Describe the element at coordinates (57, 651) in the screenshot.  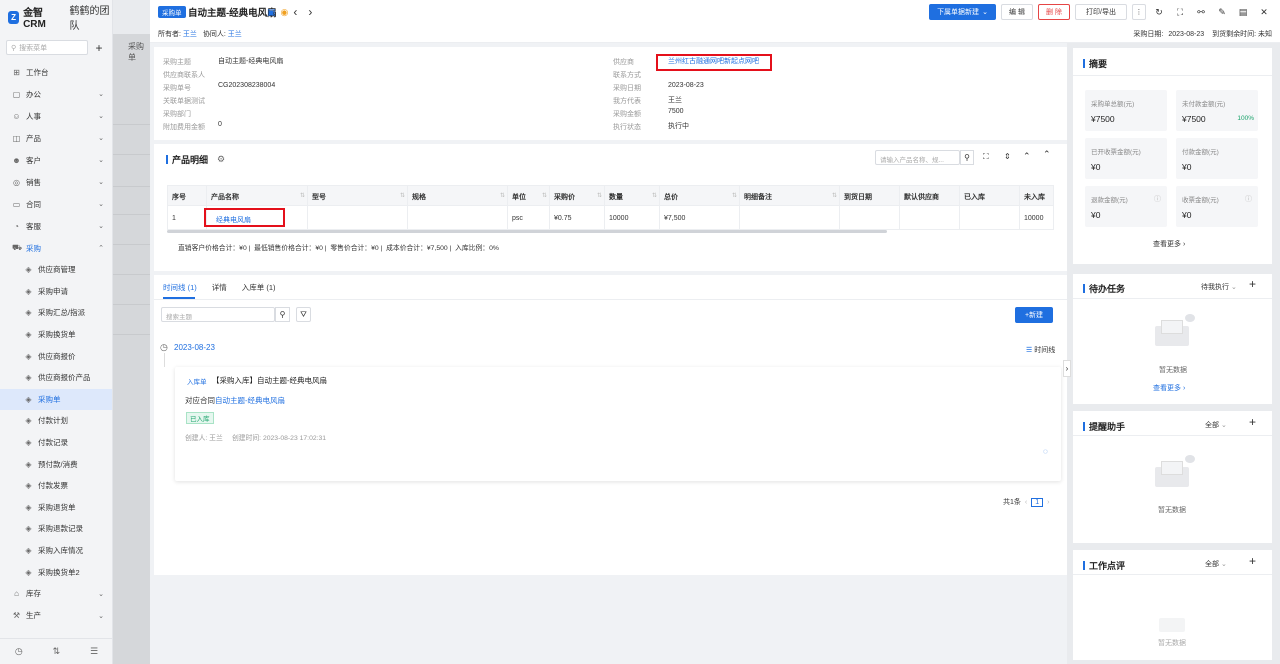
I see `translate-icon: ⇅` at that location.